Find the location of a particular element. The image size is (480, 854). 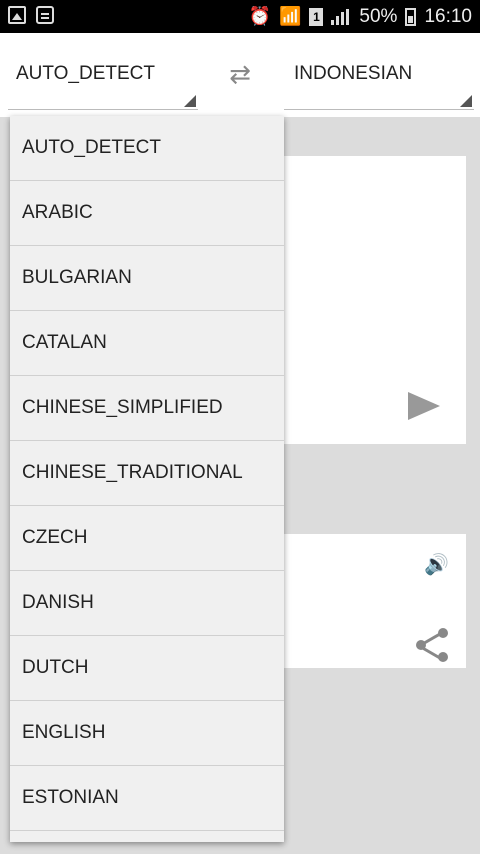

clock: 16:10 is located at coordinates (448, 16).